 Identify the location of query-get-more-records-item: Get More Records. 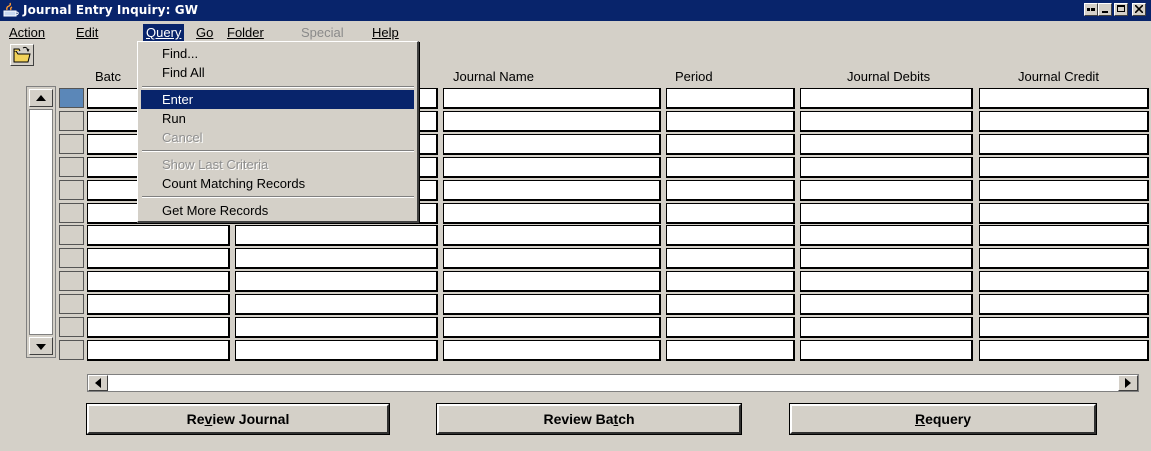
(277, 210).